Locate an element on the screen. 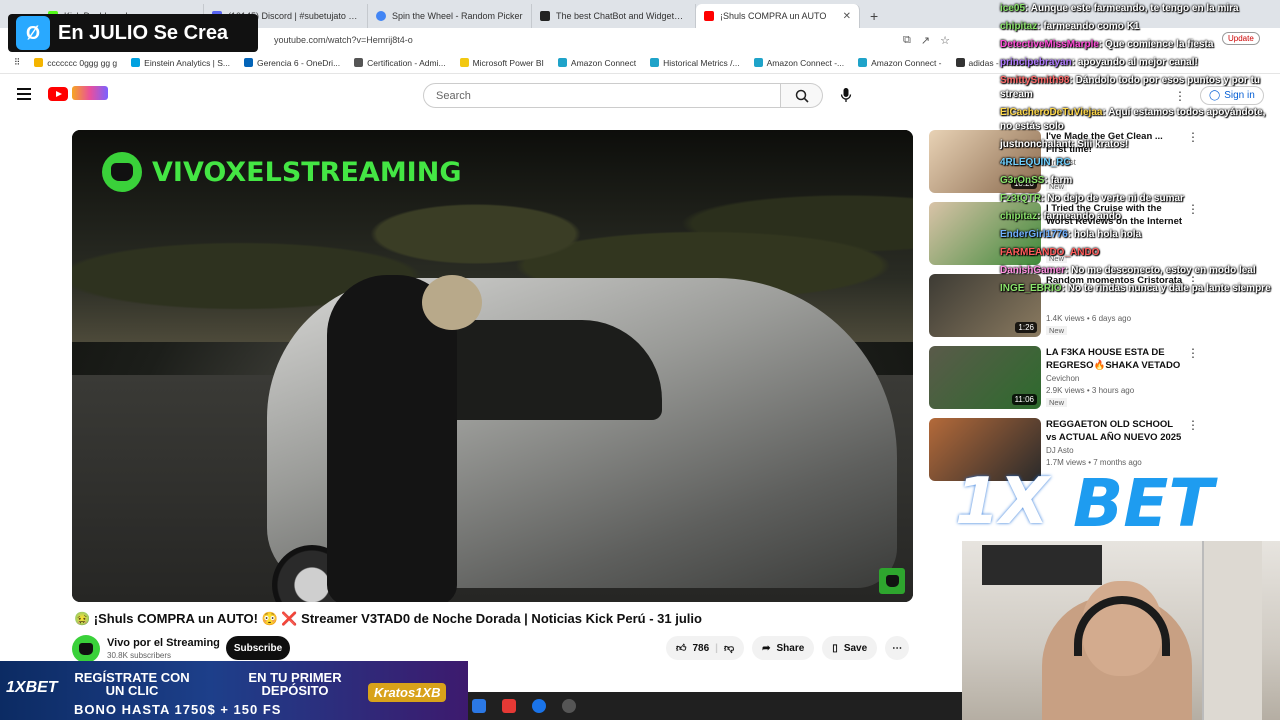 This screenshot has height=720, width=1280. video-channel-text: VIVOXELSTREAMING is located at coordinates (307, 172).